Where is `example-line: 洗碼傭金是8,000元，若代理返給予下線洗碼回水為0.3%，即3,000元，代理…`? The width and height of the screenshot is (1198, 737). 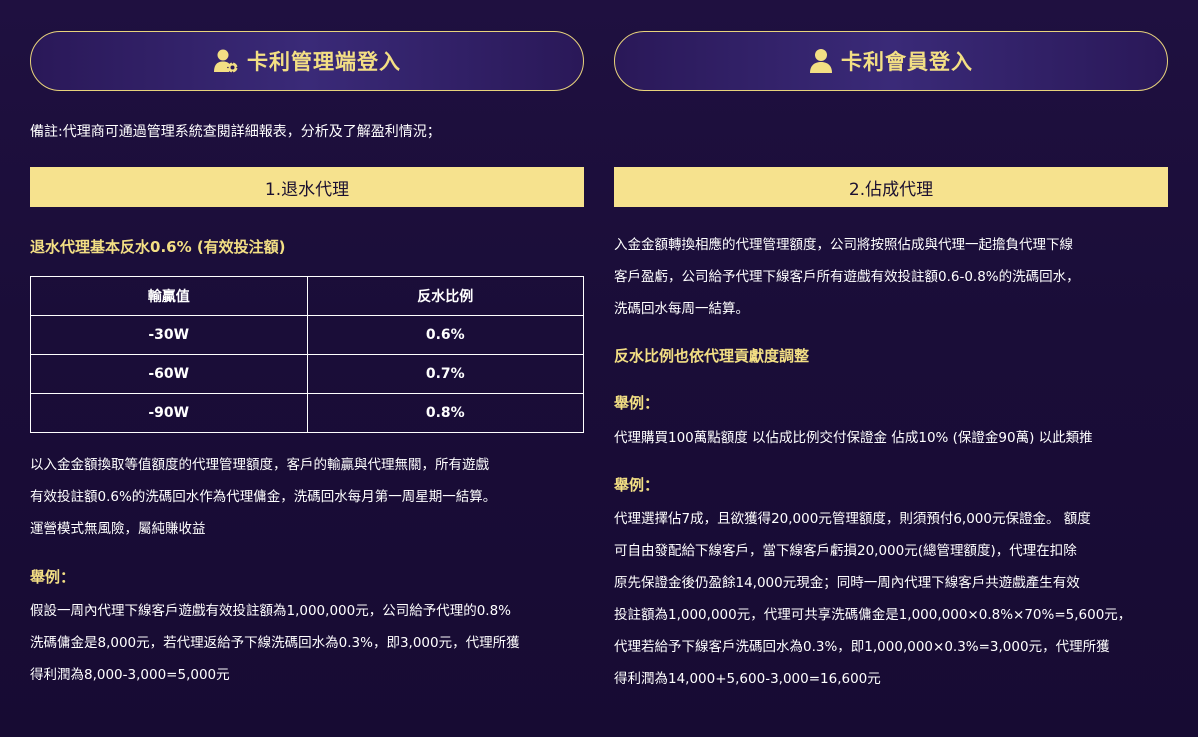 example-line: 洗碼傭金是8,000元，若代理返給予下線洗碼回水為0.3%，即3,000元，代理… is located at coordinates (275, 643).